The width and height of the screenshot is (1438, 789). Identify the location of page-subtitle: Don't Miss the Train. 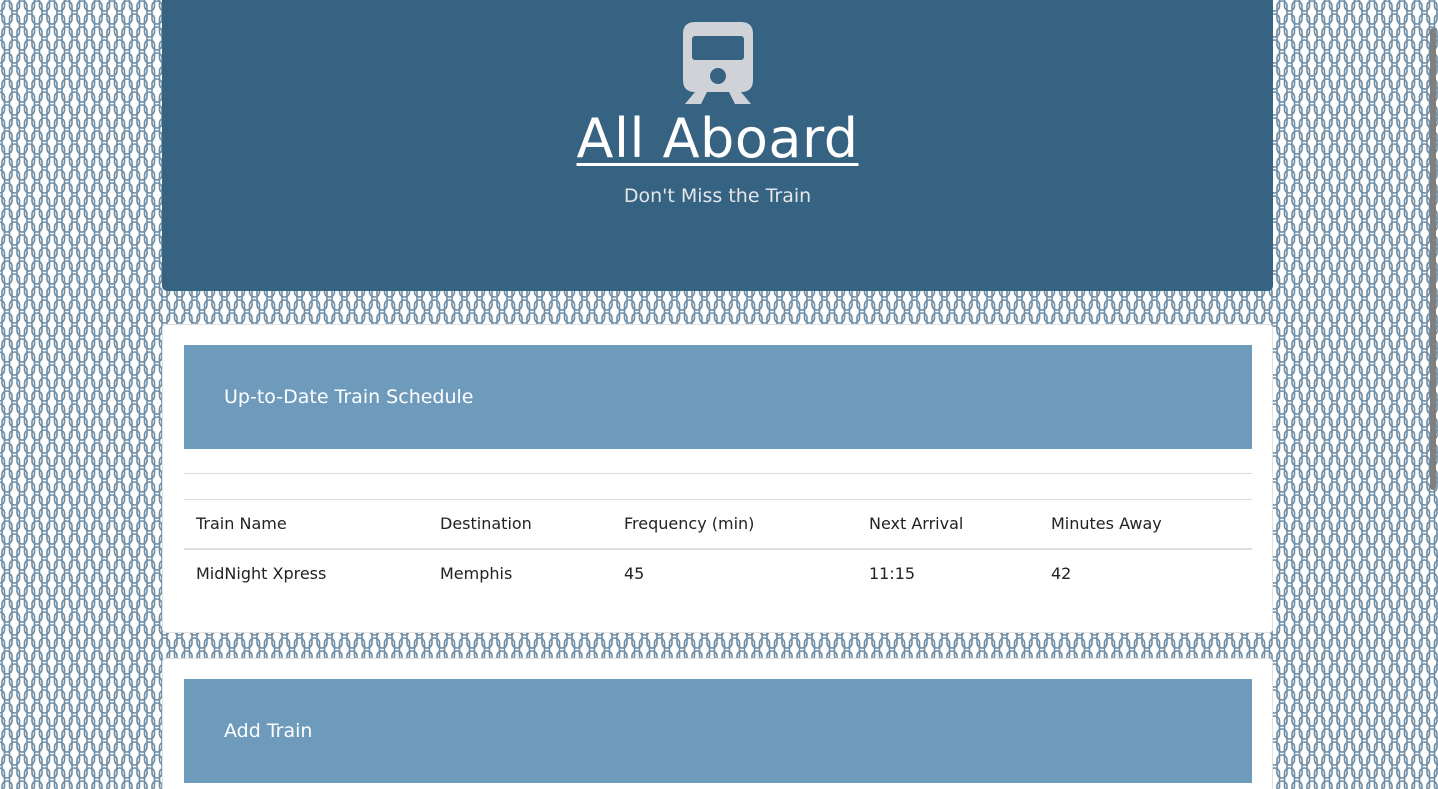
(717, 196).